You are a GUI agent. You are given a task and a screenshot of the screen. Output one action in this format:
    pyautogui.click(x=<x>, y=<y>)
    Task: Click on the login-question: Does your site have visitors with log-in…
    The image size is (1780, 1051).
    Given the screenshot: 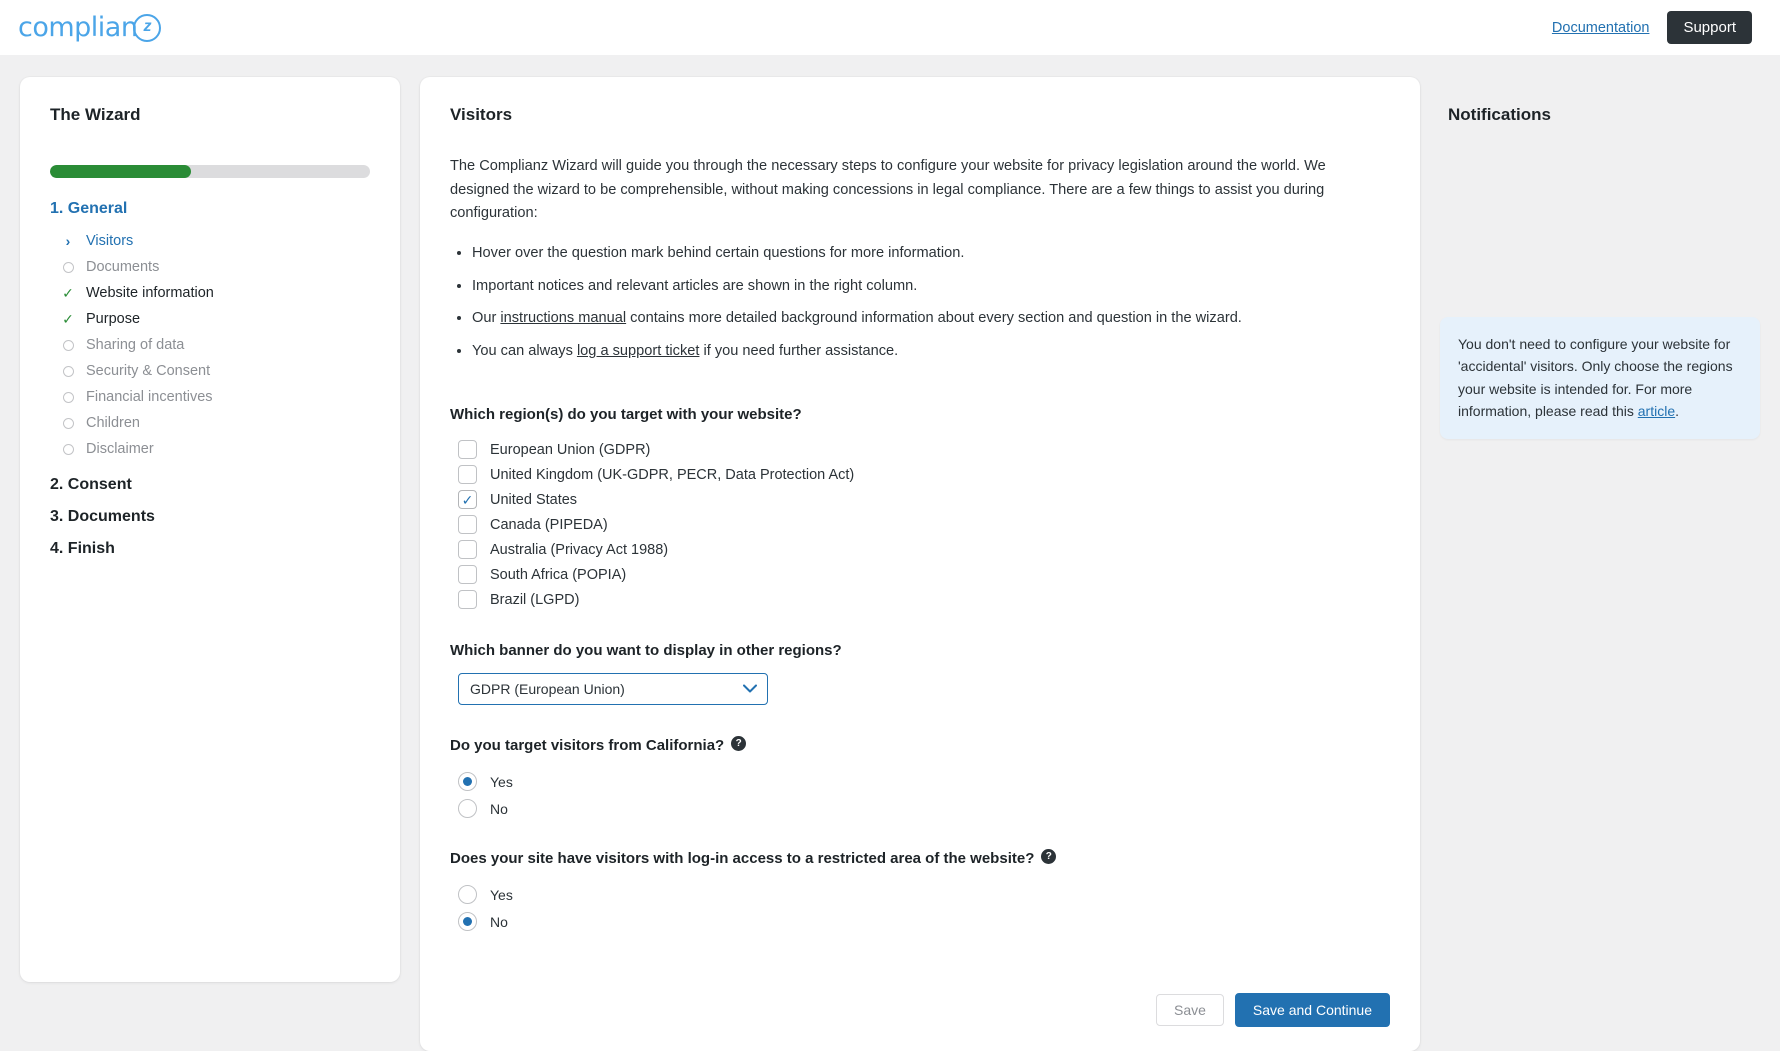 What is the action you would take?
    pyautogui.click(x=920, y=858)
    